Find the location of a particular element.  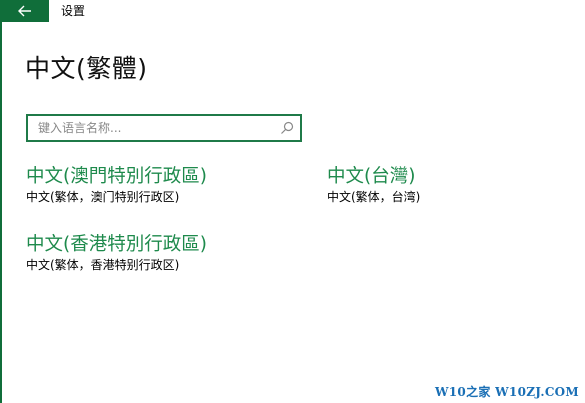

language-option-taiwan: 中文(台灣) 中文(繁体，台湾) is located at coordinates (373, 185).